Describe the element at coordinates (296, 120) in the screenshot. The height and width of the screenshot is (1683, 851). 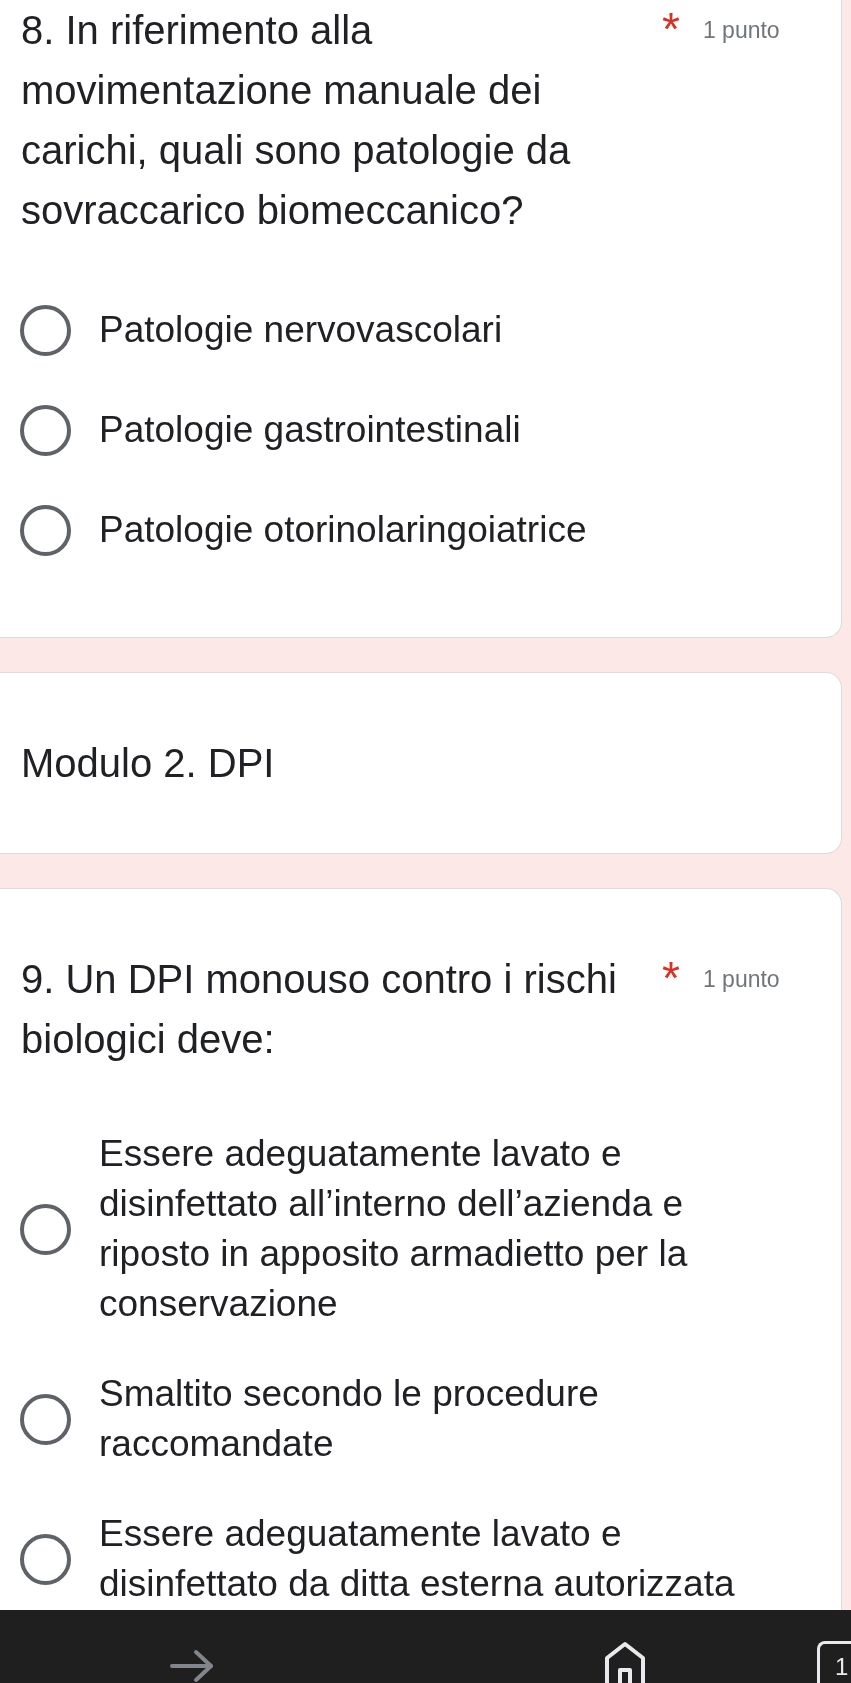
I see `question-title: 8. In riferimento alla movimentazione manuale dei carichi, quali sono patologie da sovraccarico biomeccanico?` at that location.